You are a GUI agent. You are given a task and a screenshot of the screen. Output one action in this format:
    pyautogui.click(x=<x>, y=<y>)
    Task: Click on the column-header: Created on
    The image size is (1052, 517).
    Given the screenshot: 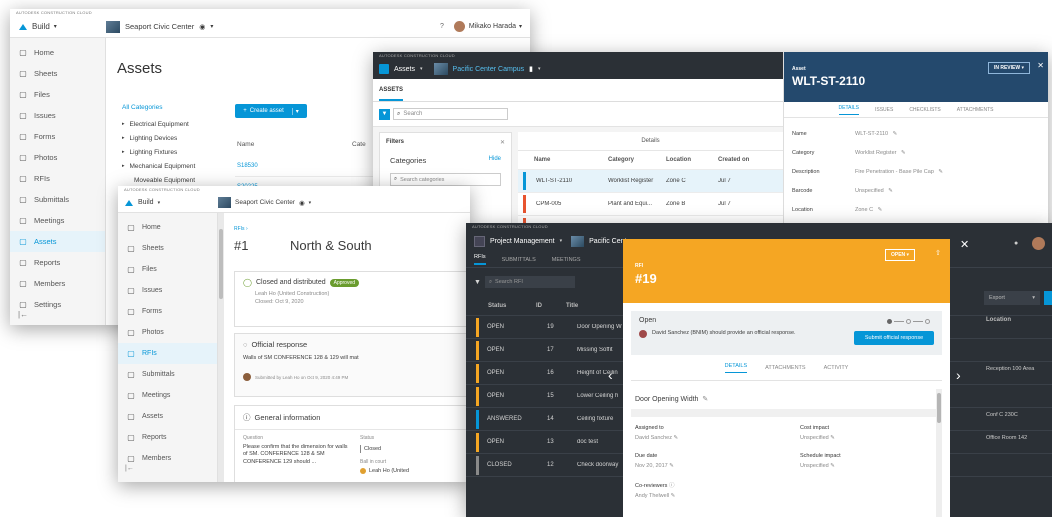 What is the action you would take?
    pyautogui.click(x=743, y=160)
    